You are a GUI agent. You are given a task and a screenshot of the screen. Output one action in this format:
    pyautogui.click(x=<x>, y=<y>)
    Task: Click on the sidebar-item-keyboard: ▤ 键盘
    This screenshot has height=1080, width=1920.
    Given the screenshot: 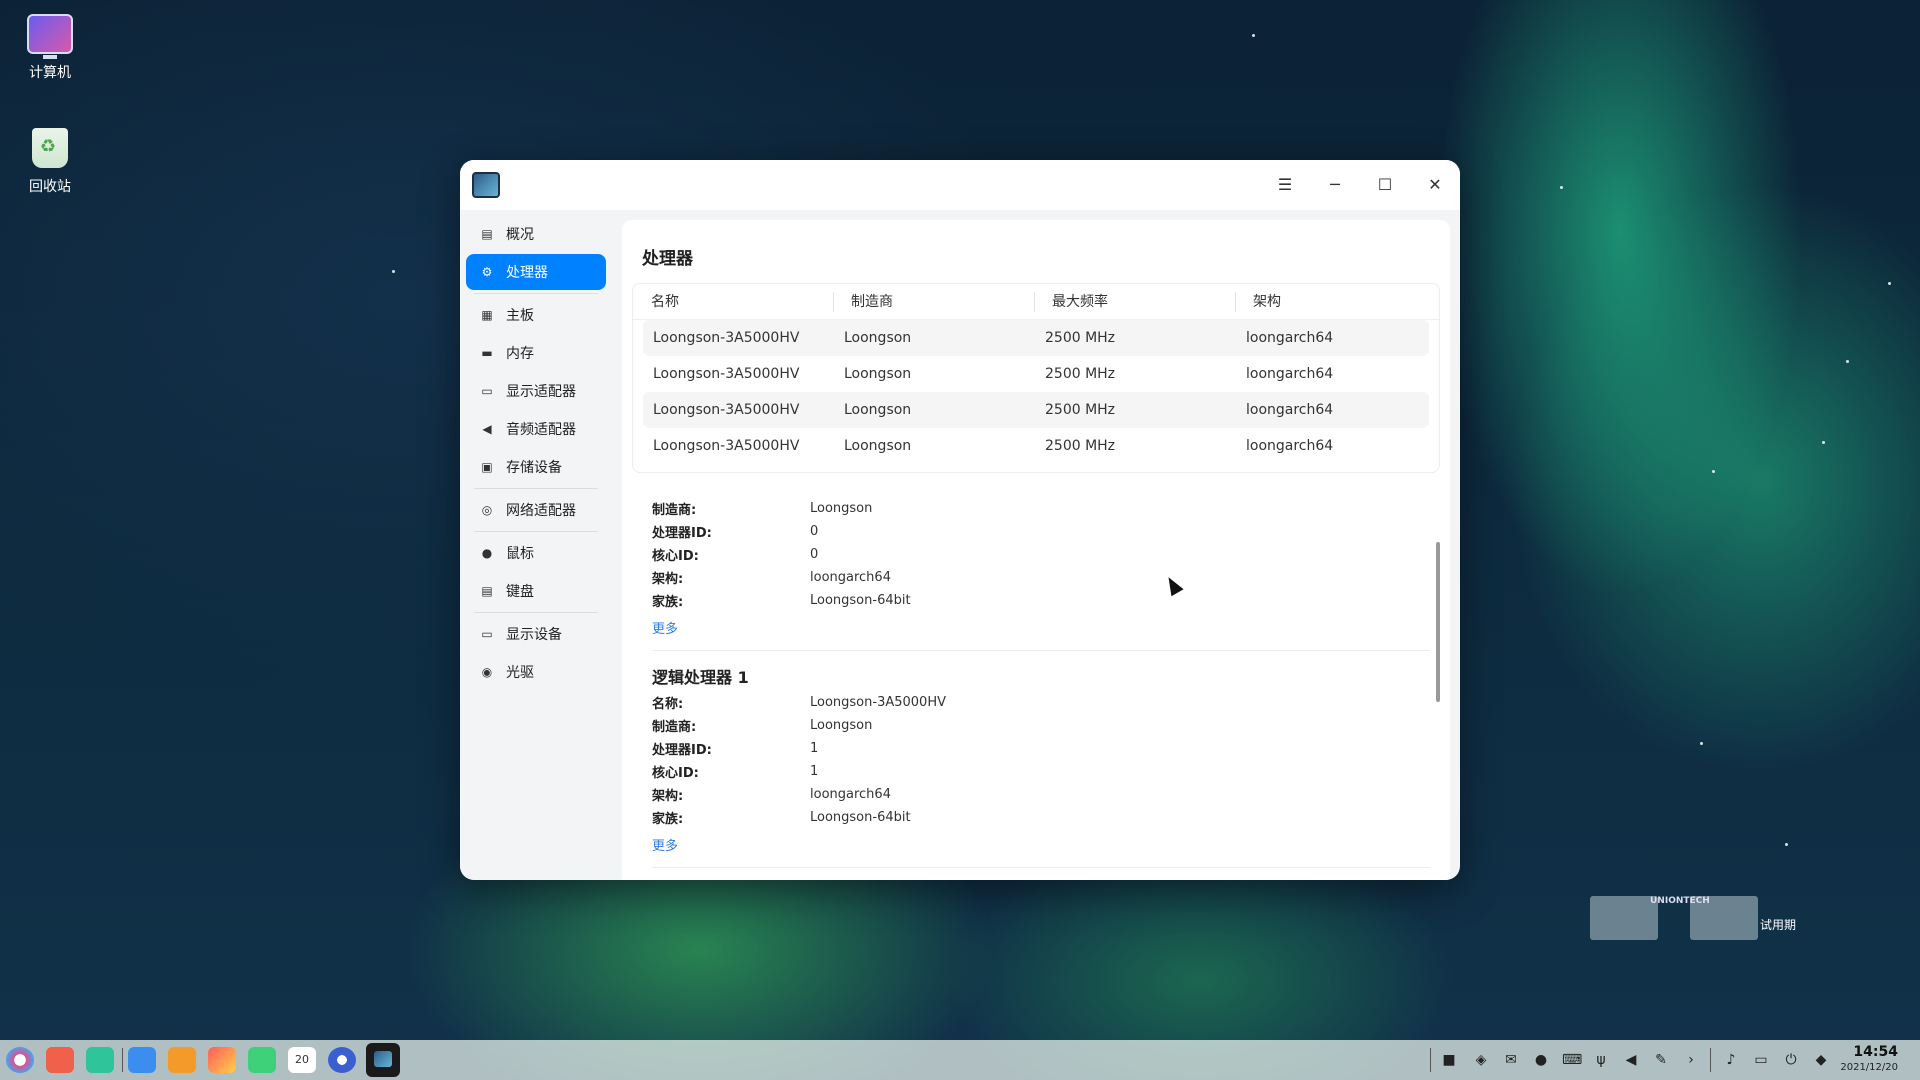 What is the action you would take?
    pyautogui.click(x=536, y=591)
    